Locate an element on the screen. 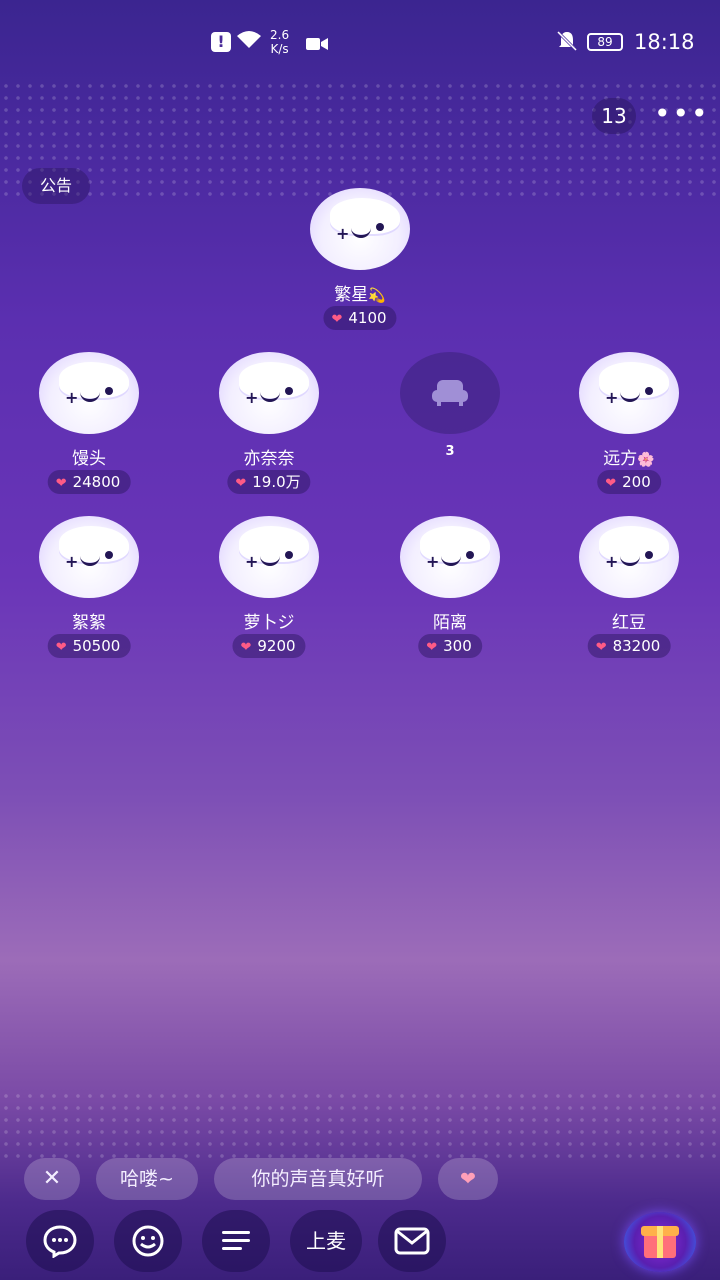 This screenshot has width=720, height=1280. host-seat: + 繁星💫 ❤ 4100 is located at coordinates (360, 263).